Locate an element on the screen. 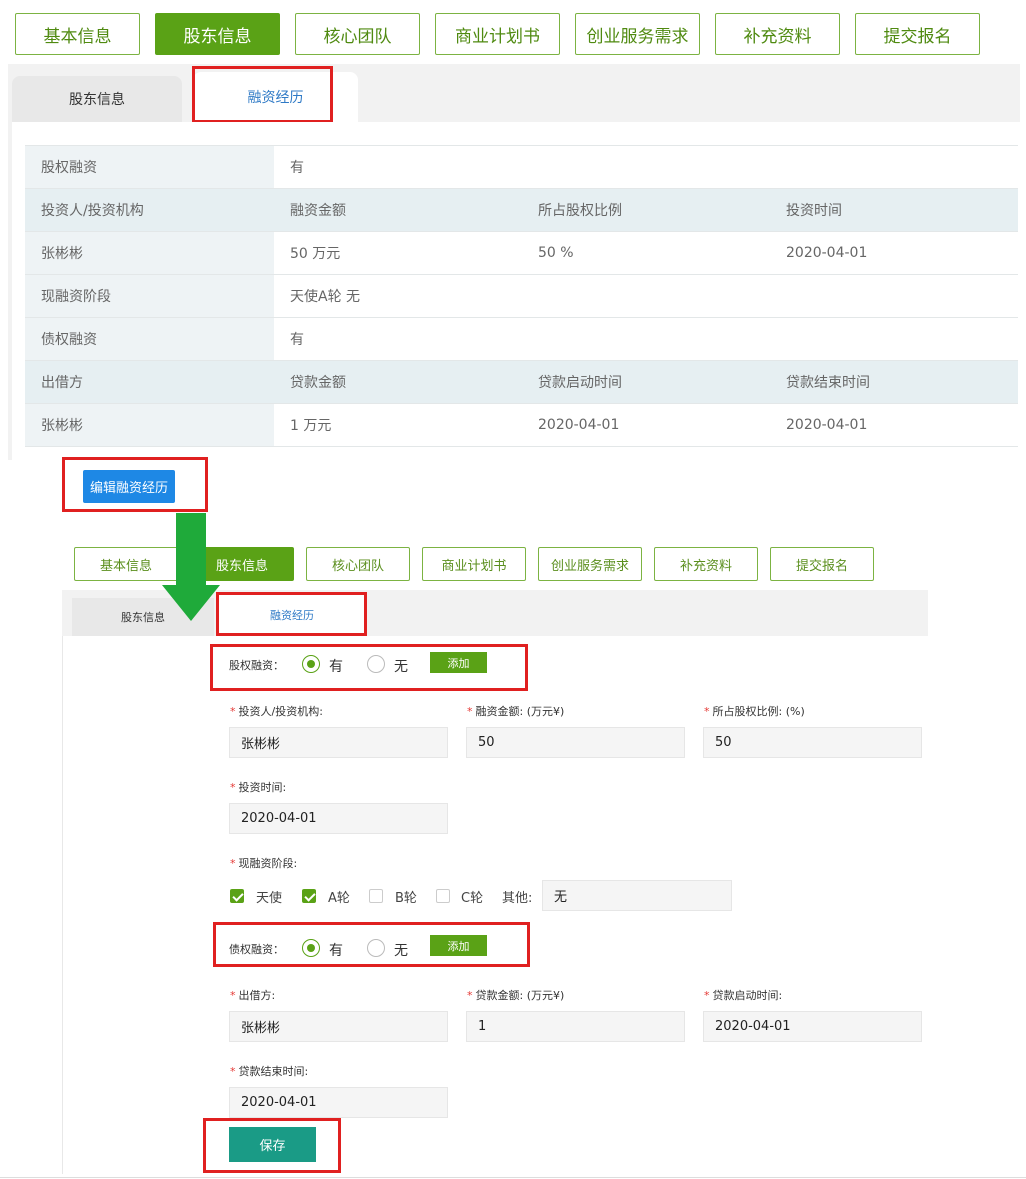  step-nav: 基本信息 股东信息 核心团队 商业计划书 创业服务需求 补充资料 提交报名 is located at coordinates (497, 34).